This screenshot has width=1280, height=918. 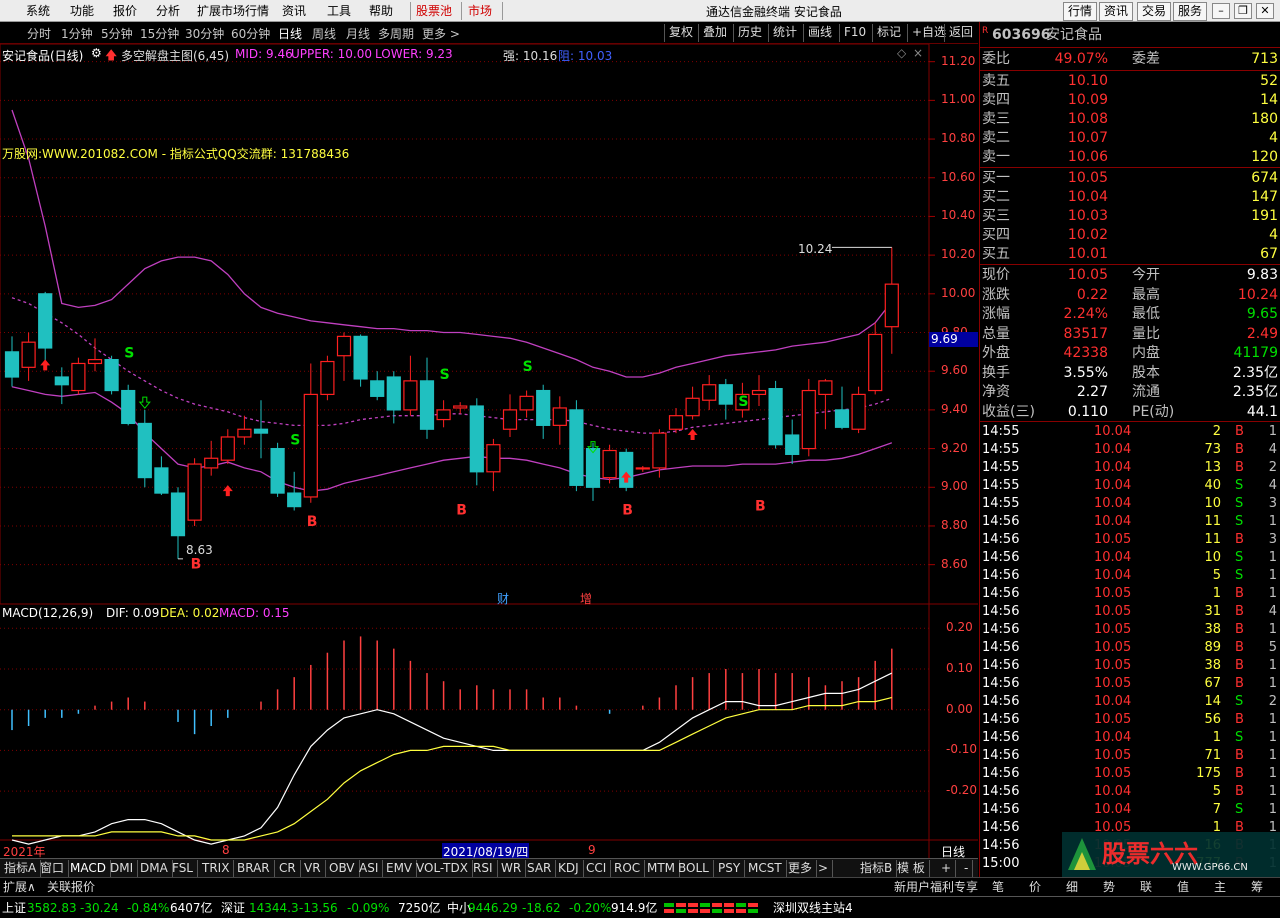 I want to click on related-quote: 关联报价, so click(x=71, y=887).